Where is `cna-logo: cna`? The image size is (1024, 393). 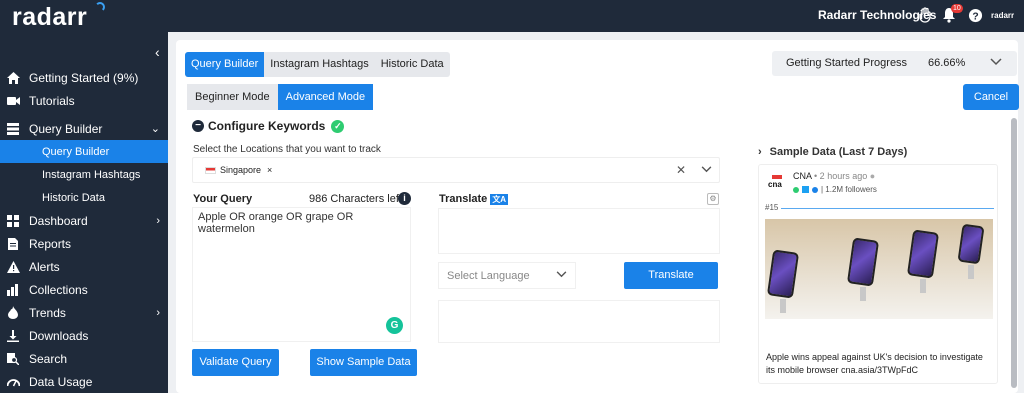
cna-logo: cna is located at coordinates (777, 185).